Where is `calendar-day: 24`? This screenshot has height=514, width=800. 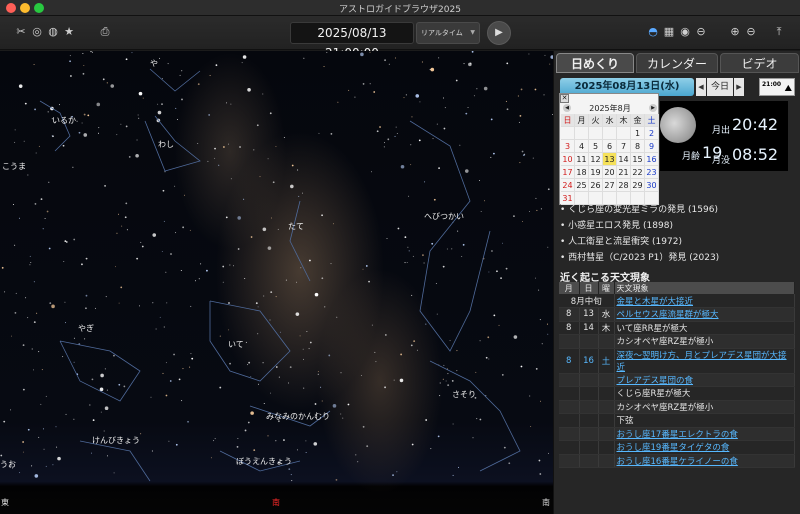 calendar-day: 24 is located at coordinates (568, 185).